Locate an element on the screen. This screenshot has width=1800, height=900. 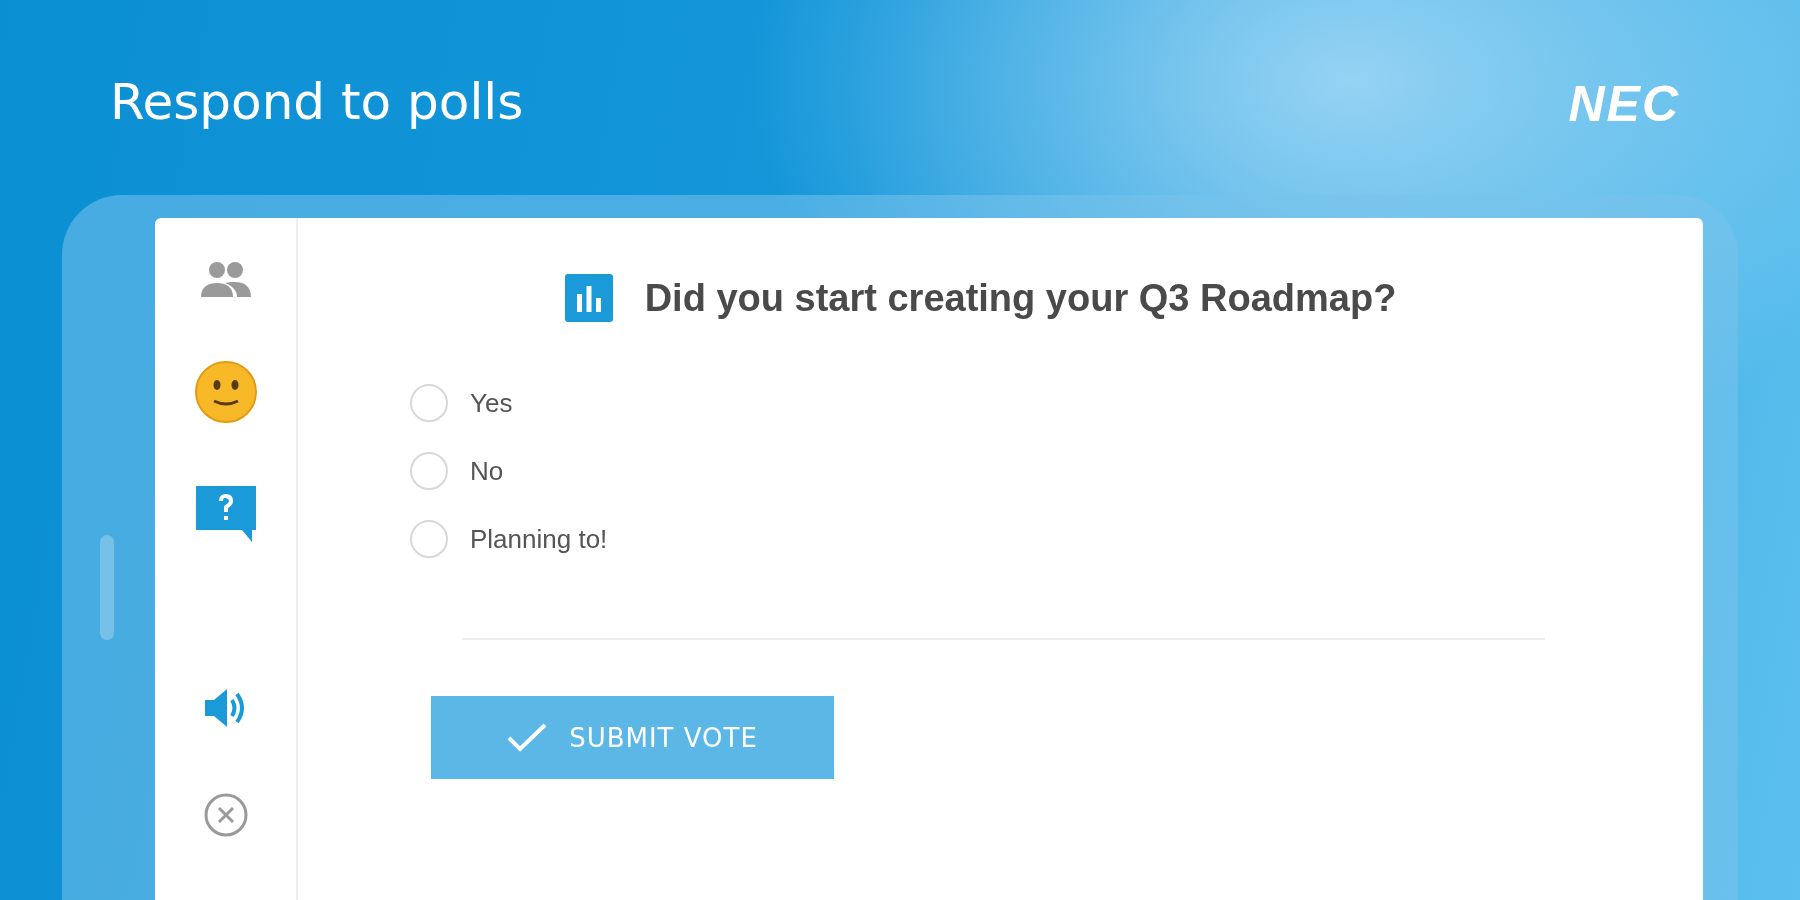
smiley-icon is located at coordinates (225, 392).